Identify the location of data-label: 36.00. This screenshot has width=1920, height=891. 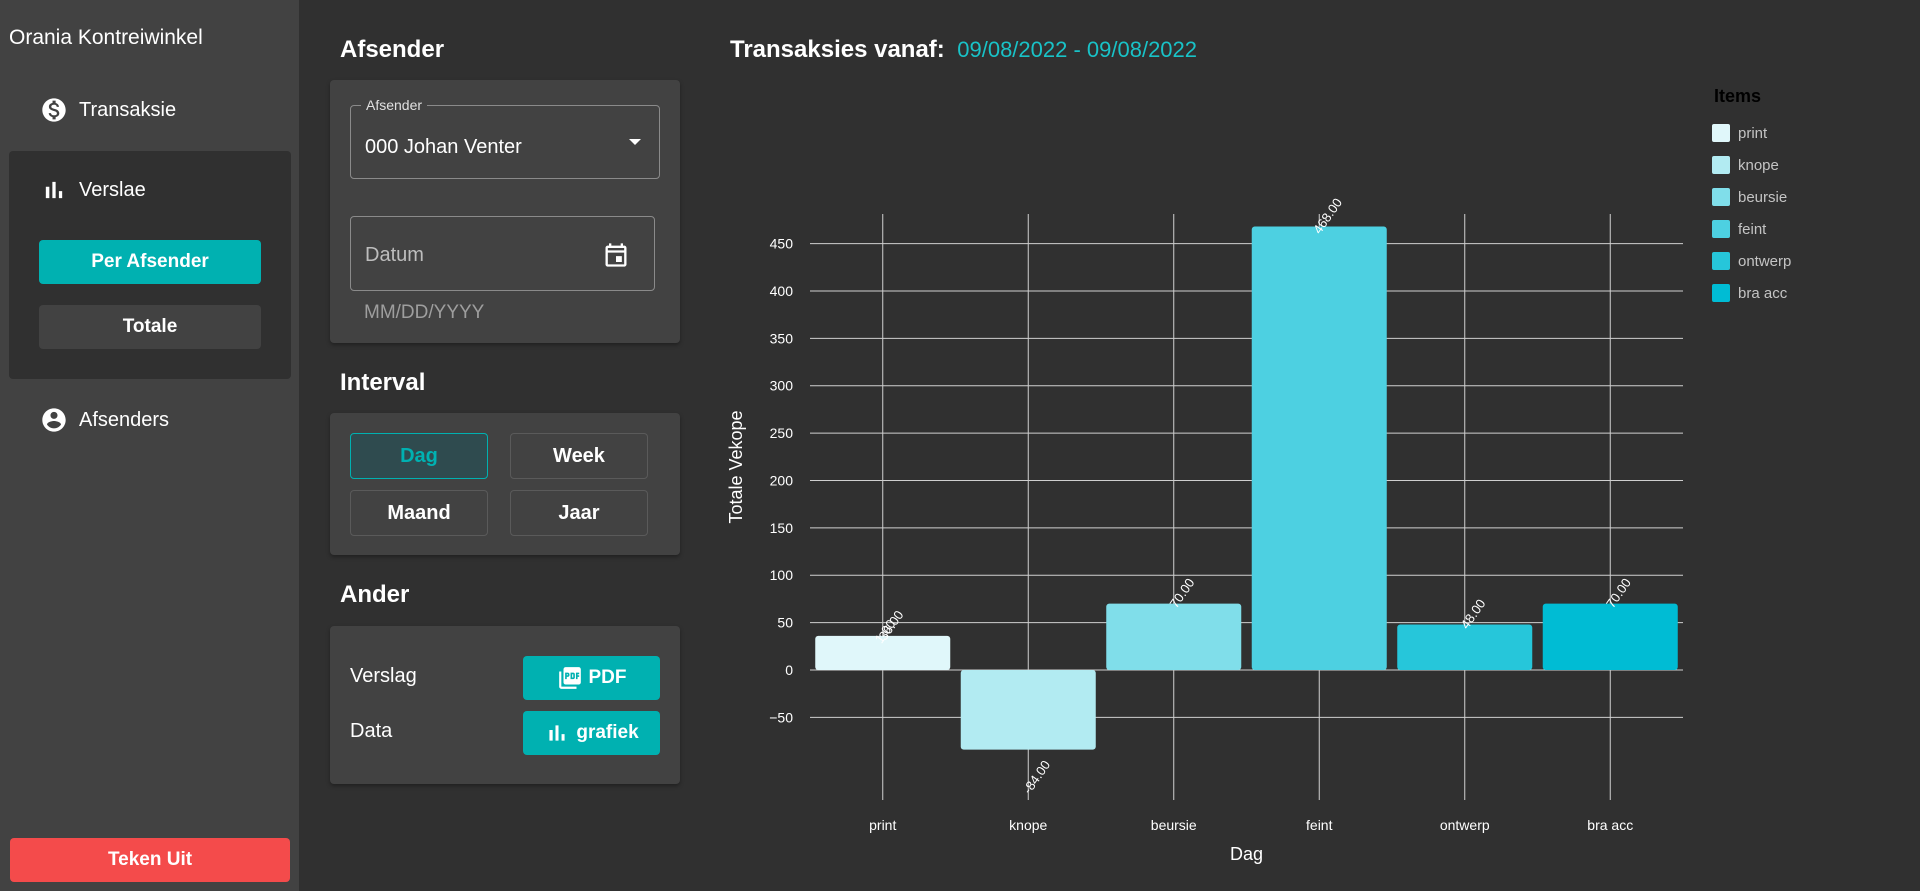
(891, 625).